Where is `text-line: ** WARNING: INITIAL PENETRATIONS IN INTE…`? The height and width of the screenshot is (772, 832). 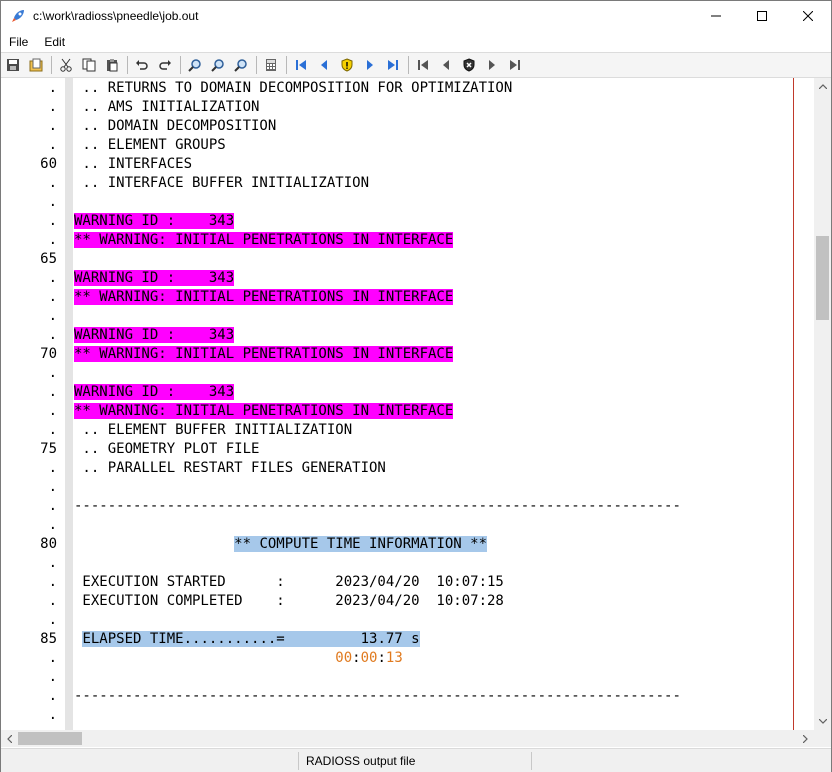 text-line: ** WARNING: INITIAL PENETRATIONS IN INTE… is located at coordinates (264, 240).